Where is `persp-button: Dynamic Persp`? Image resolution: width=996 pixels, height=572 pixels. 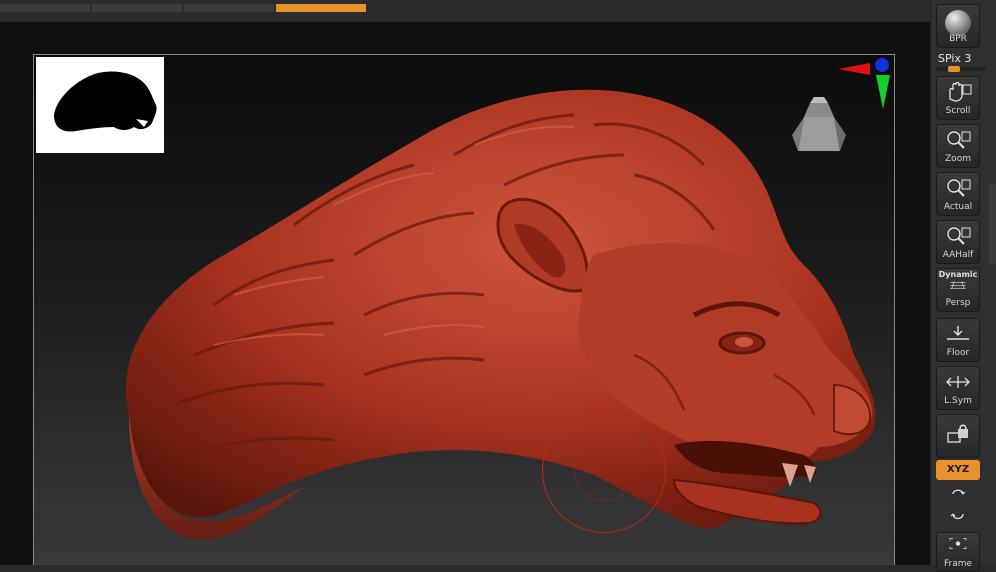 persp-button: Dynamic Persp is located at coordinates (958, 290).